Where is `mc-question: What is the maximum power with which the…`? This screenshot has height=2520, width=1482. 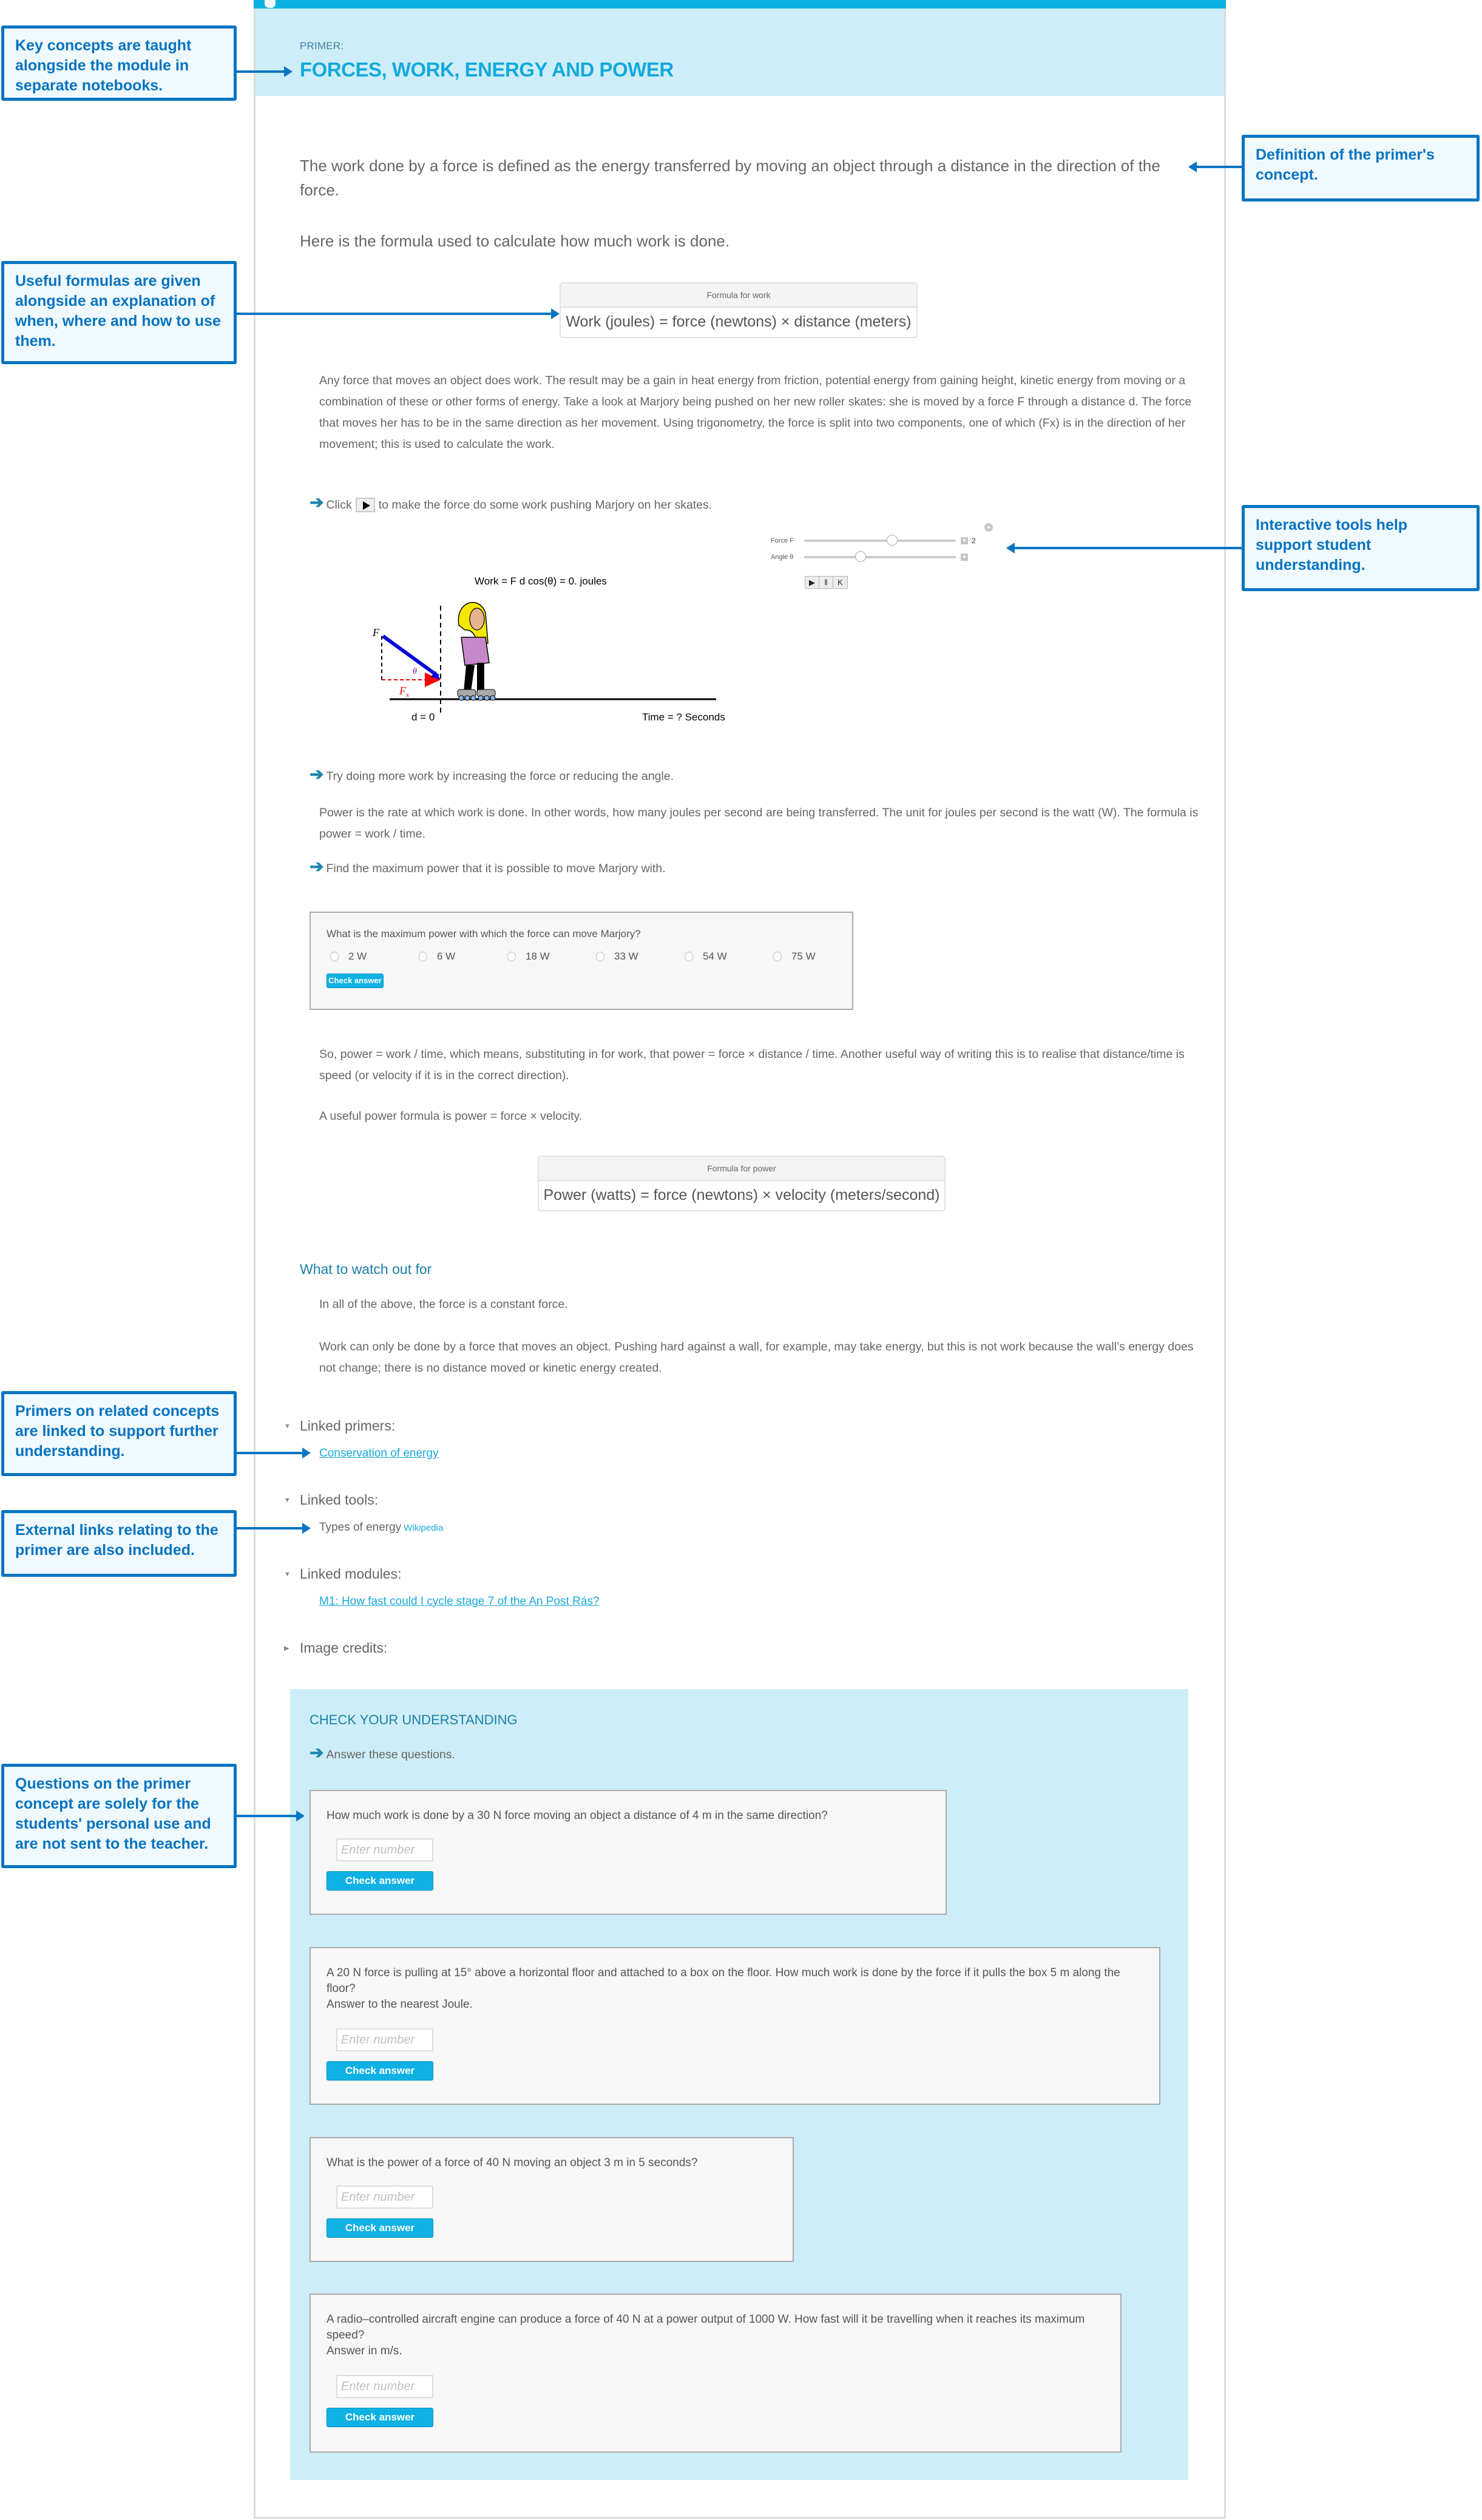 mc-question: What is the maximum power with which the… is located at coordinates (484, 934).